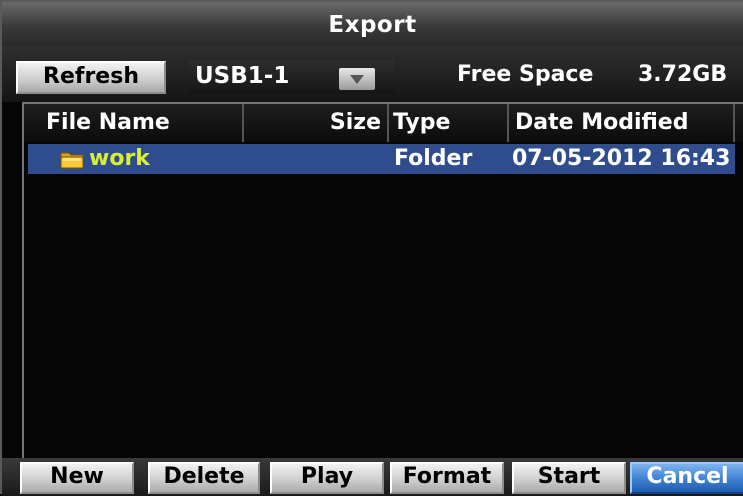 The height and width of the screenshot is (496, 743). Describe the element at coordinates (447, 478) in the screenshot. I see `format-button: Format` at that location.